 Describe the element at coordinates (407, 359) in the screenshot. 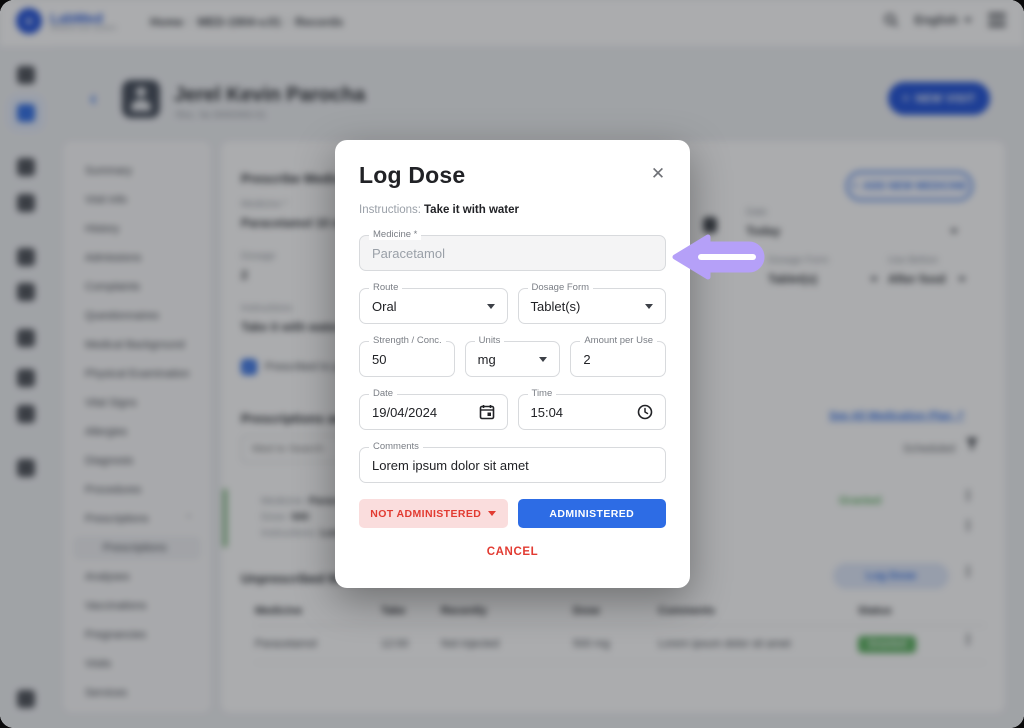

I see `strength-input` at that location.